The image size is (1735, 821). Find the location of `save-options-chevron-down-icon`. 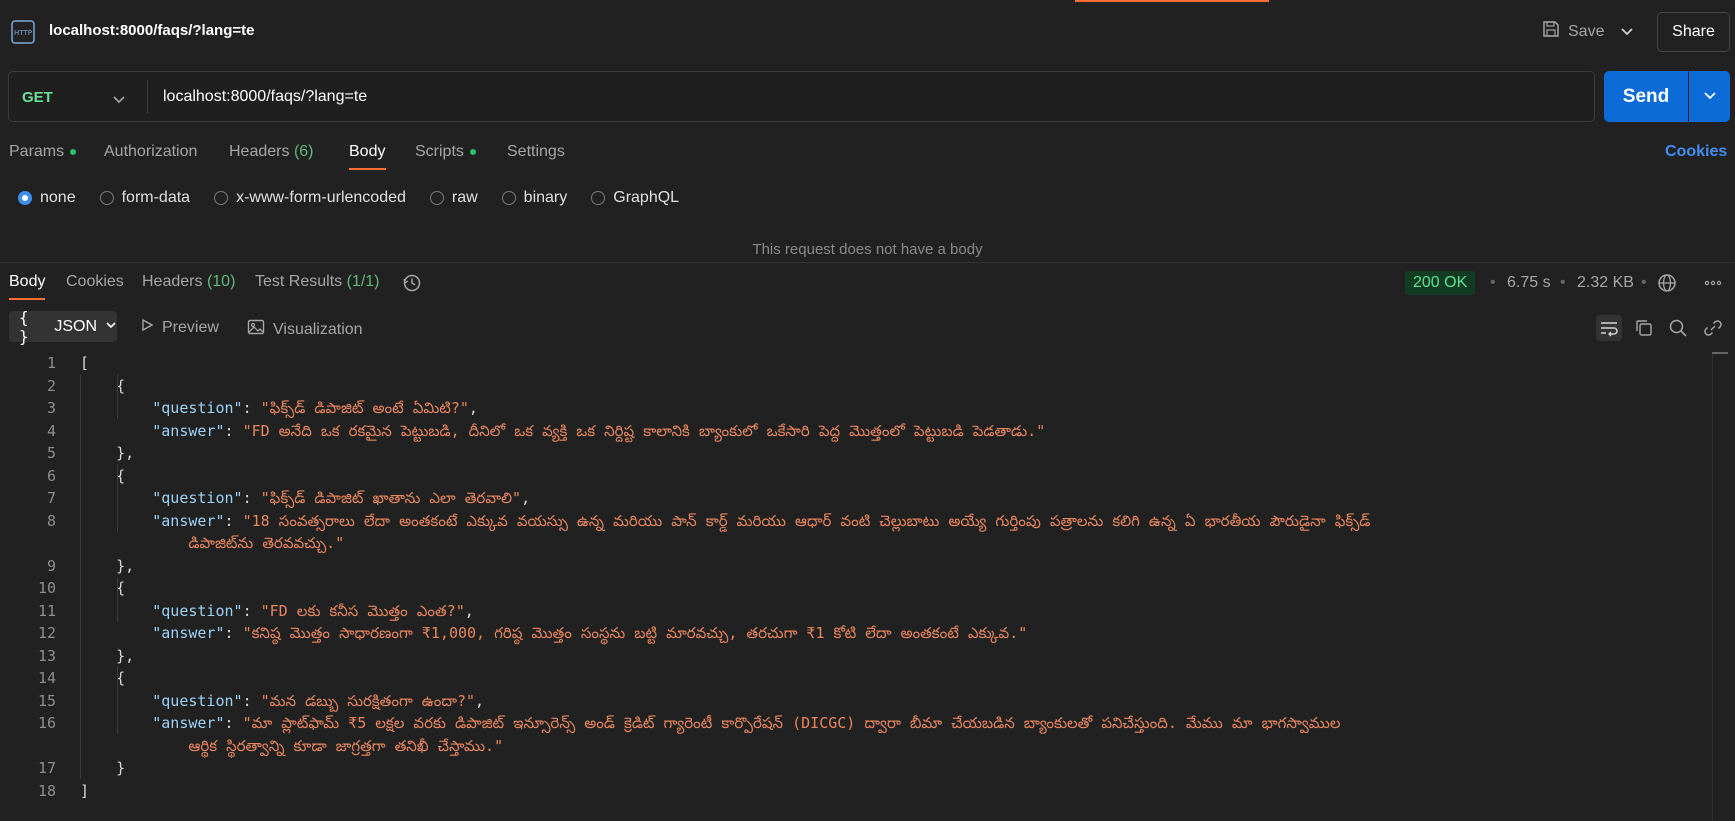

save-options-chevron-down-icon is located at coordinates (1627, 33).